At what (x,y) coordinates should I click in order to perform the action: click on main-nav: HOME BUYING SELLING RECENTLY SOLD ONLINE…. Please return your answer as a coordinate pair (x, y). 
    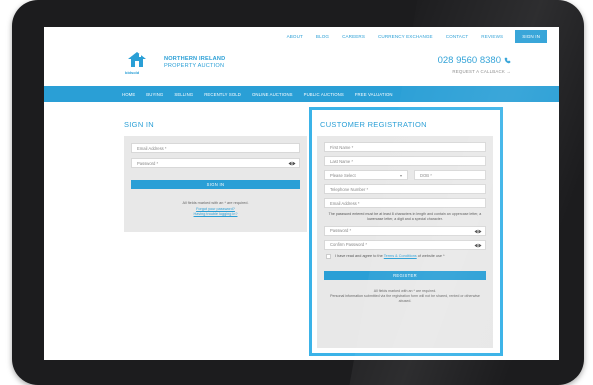
    Looking at the image, I should click on (301, 94).